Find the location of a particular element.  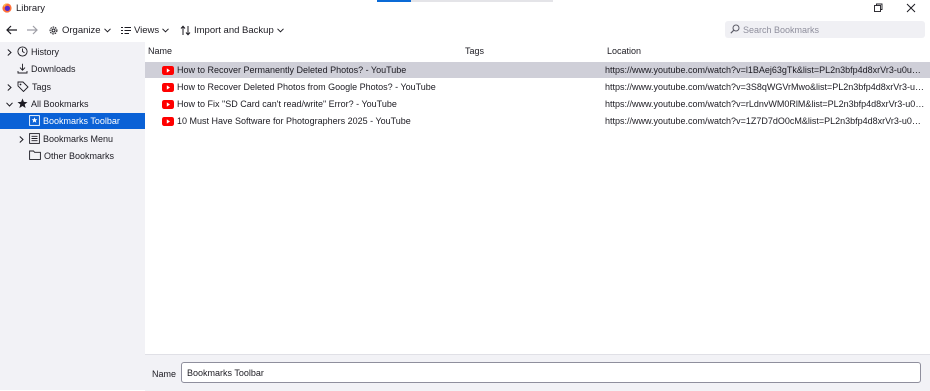

import-backup-button: Import and Backup is located at coordinates (232, 30).